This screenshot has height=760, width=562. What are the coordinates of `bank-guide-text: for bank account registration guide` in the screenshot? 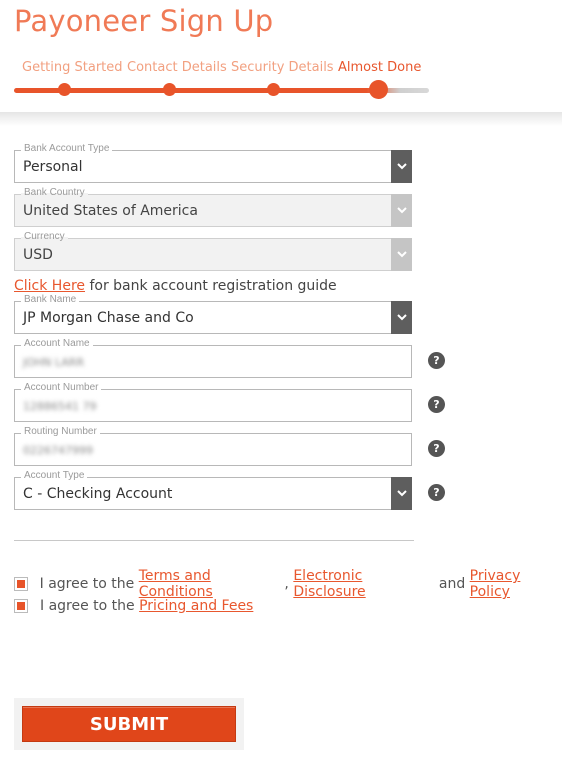 It's located at (211, 286).